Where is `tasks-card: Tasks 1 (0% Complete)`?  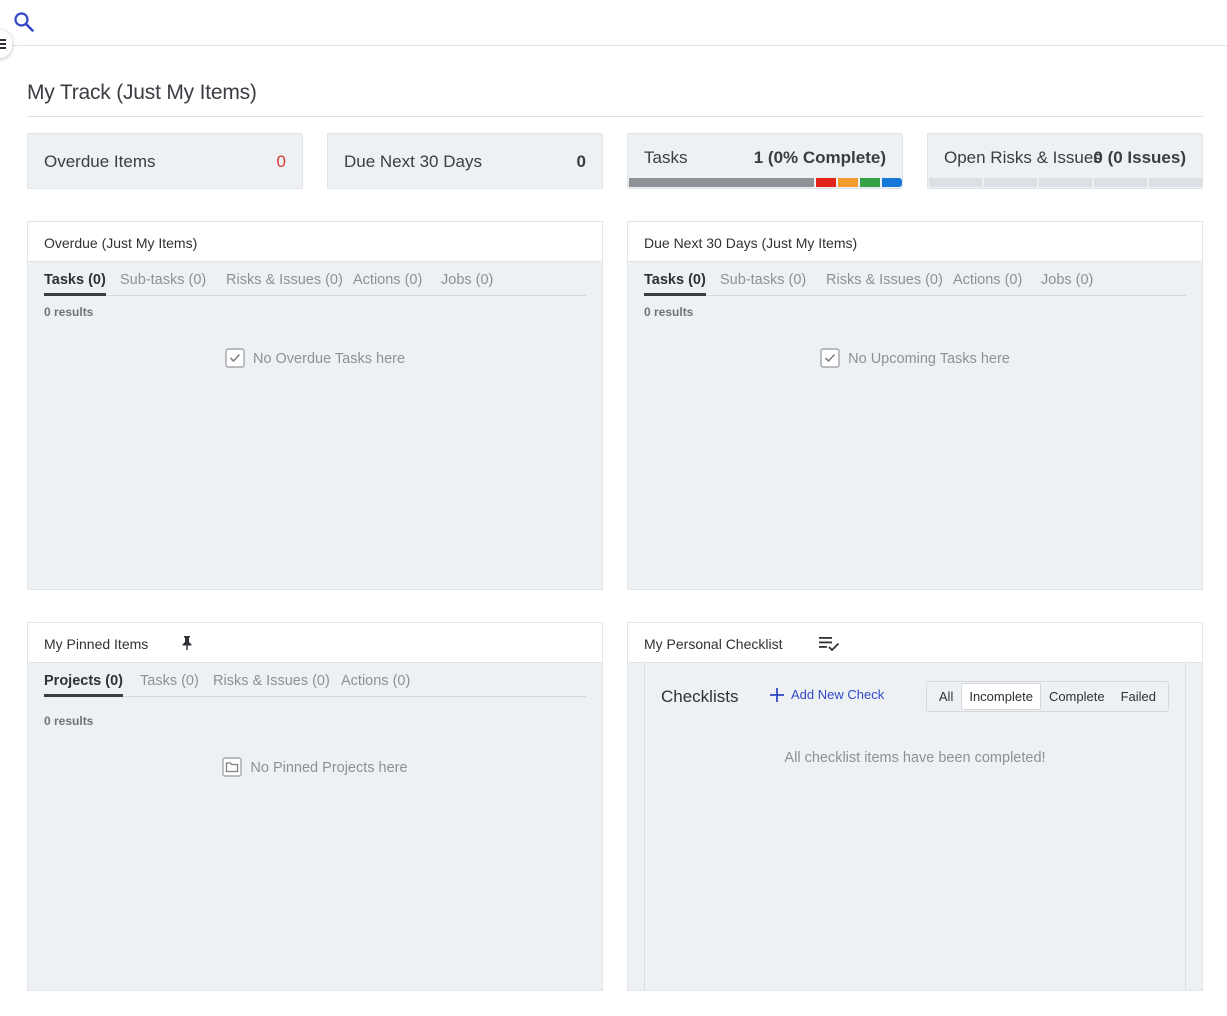
tasks-card: Tasks 1 (0% Complete) is located at coordinates (765, 161).